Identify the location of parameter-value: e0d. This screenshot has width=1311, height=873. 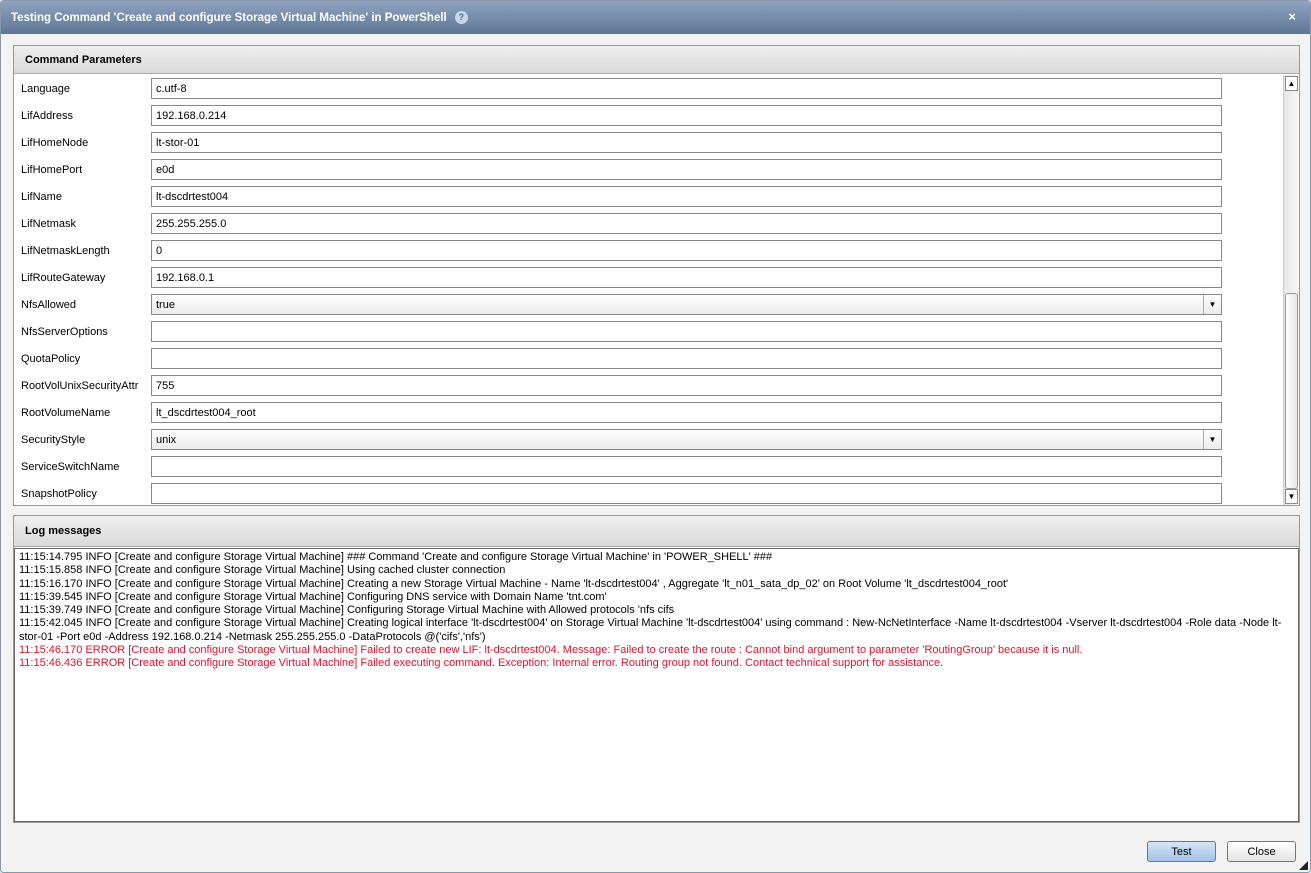
(165, 169).